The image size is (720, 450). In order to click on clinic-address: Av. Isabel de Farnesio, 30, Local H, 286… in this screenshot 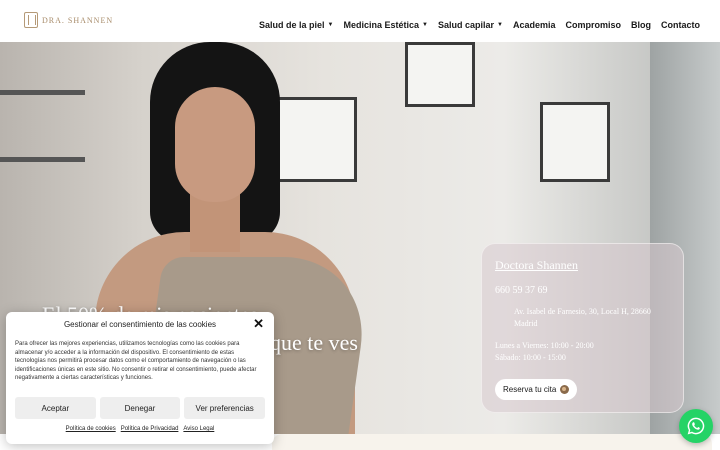, I will do `click(582, 317)`.